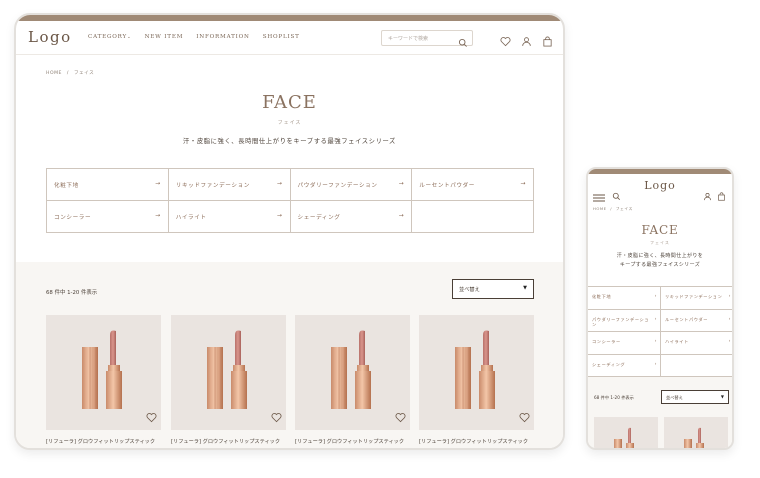 The image size is (760, 478). Describe the element at coordinates (73, 218) in the screenshot. I see `category-label: コンシーラー` at that location.